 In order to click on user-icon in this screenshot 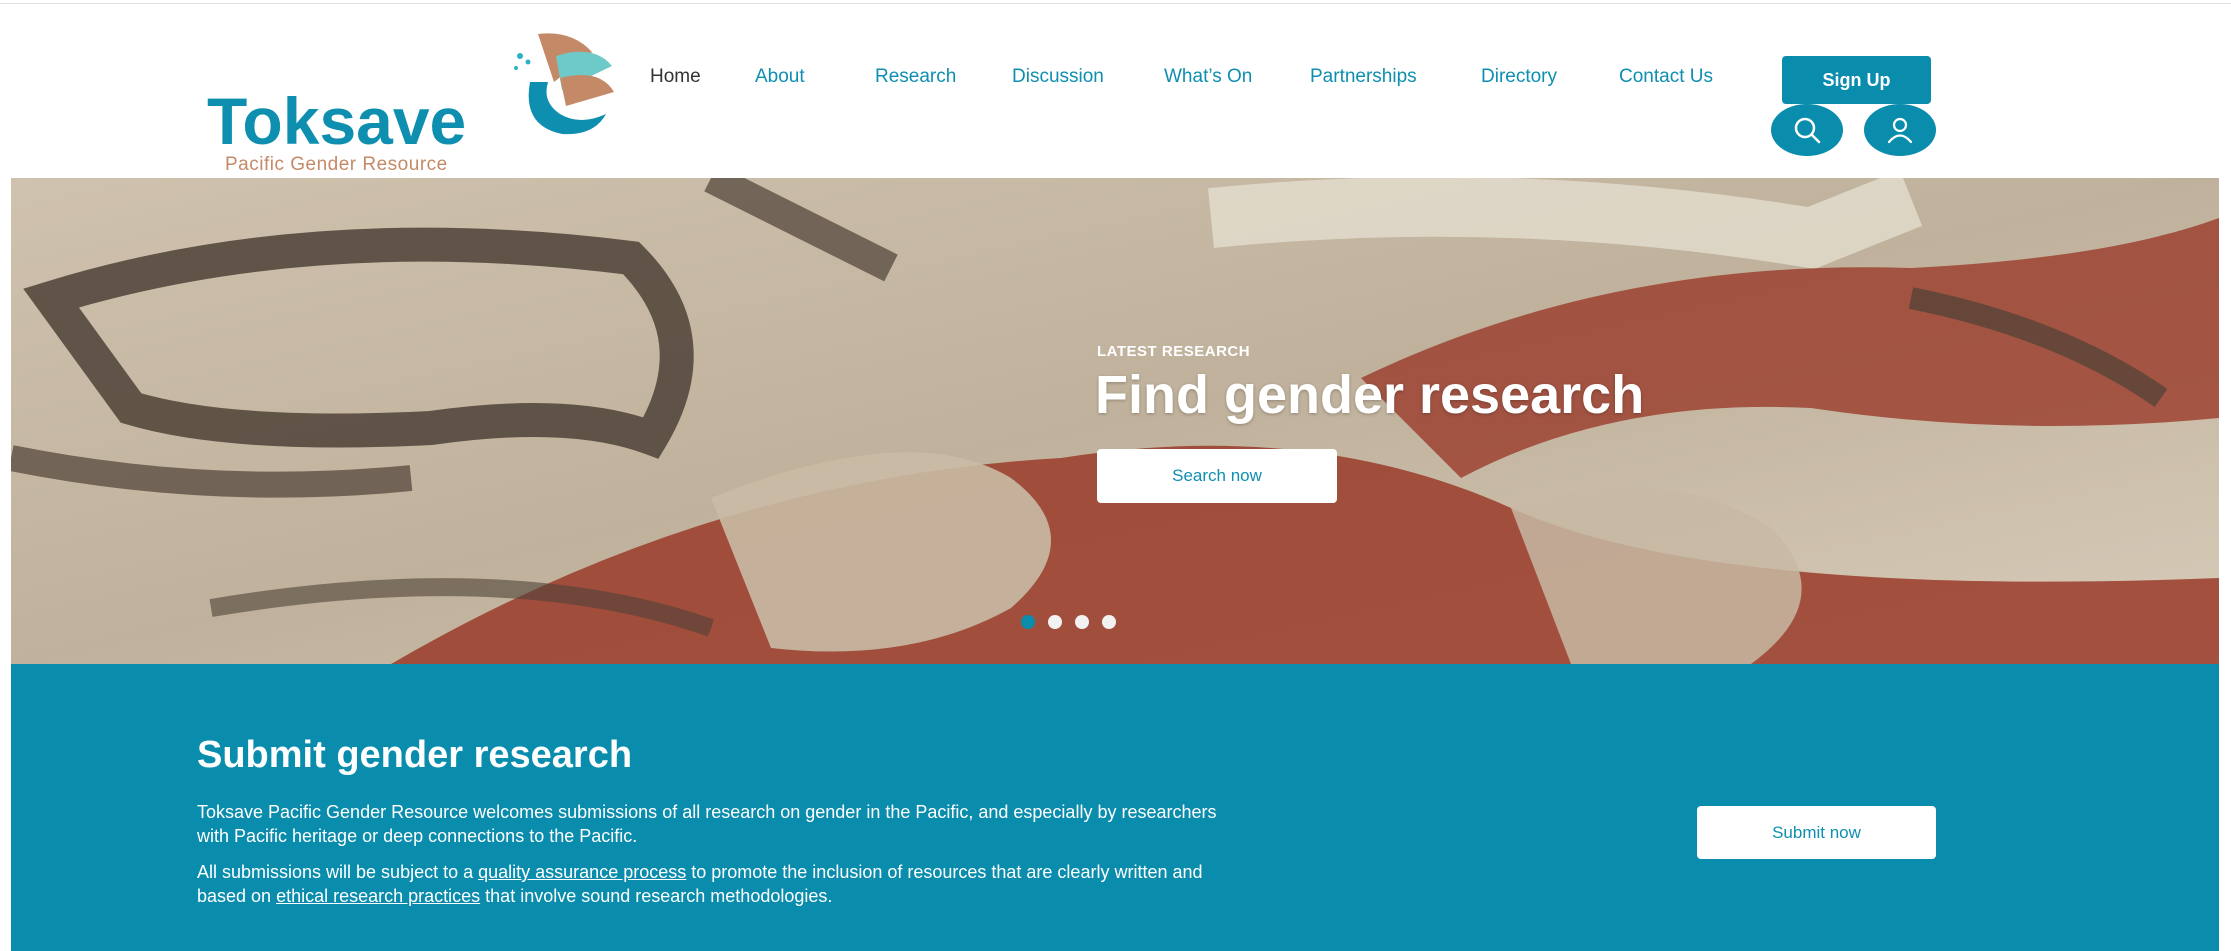, I will do `click(1900, 130)`.